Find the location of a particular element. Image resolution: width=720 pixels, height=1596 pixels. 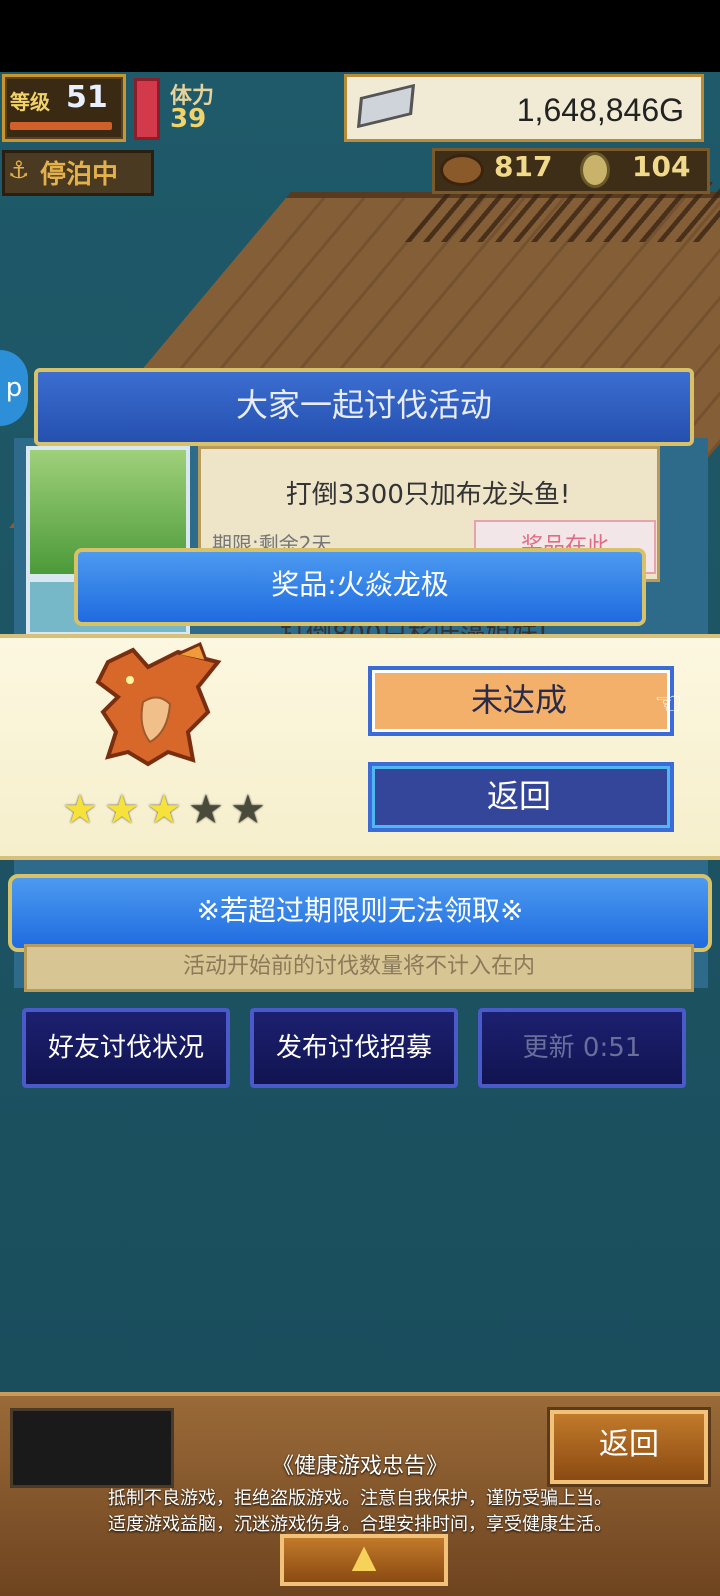

level-label: 等级 is located at coordinates (30, 102).